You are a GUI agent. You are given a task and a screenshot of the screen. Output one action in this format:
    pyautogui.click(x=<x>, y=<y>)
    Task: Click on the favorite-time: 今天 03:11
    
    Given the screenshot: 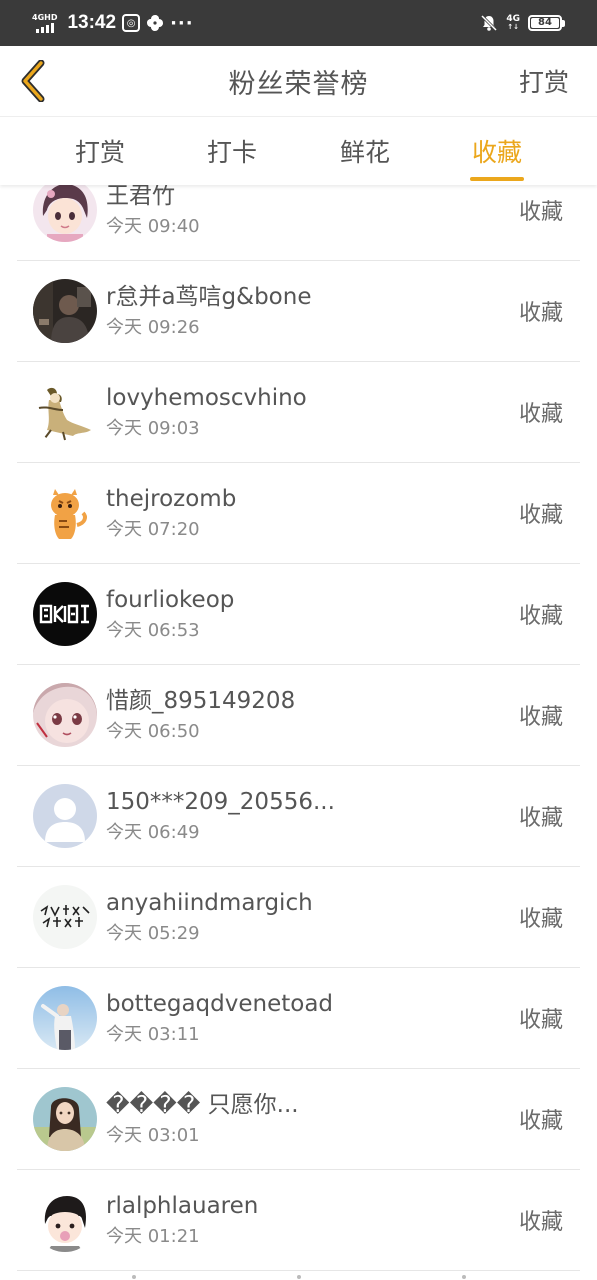 What is the action you would take?
    pyautogui.click(x=153, y=1034)
    